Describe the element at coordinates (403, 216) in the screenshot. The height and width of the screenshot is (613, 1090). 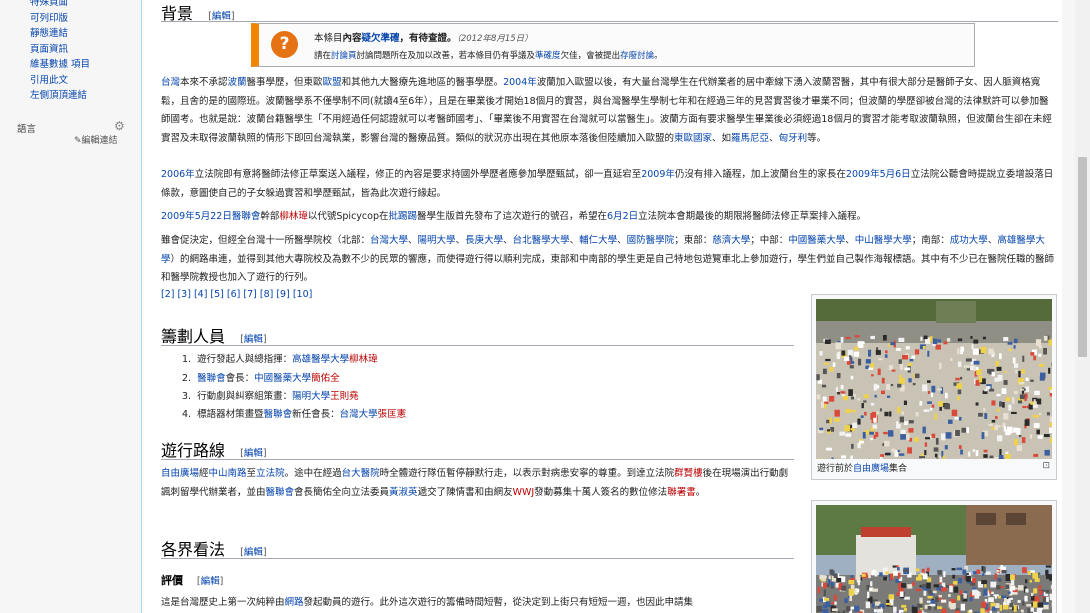
I see `wiki-link: 批踢踢` at that location.